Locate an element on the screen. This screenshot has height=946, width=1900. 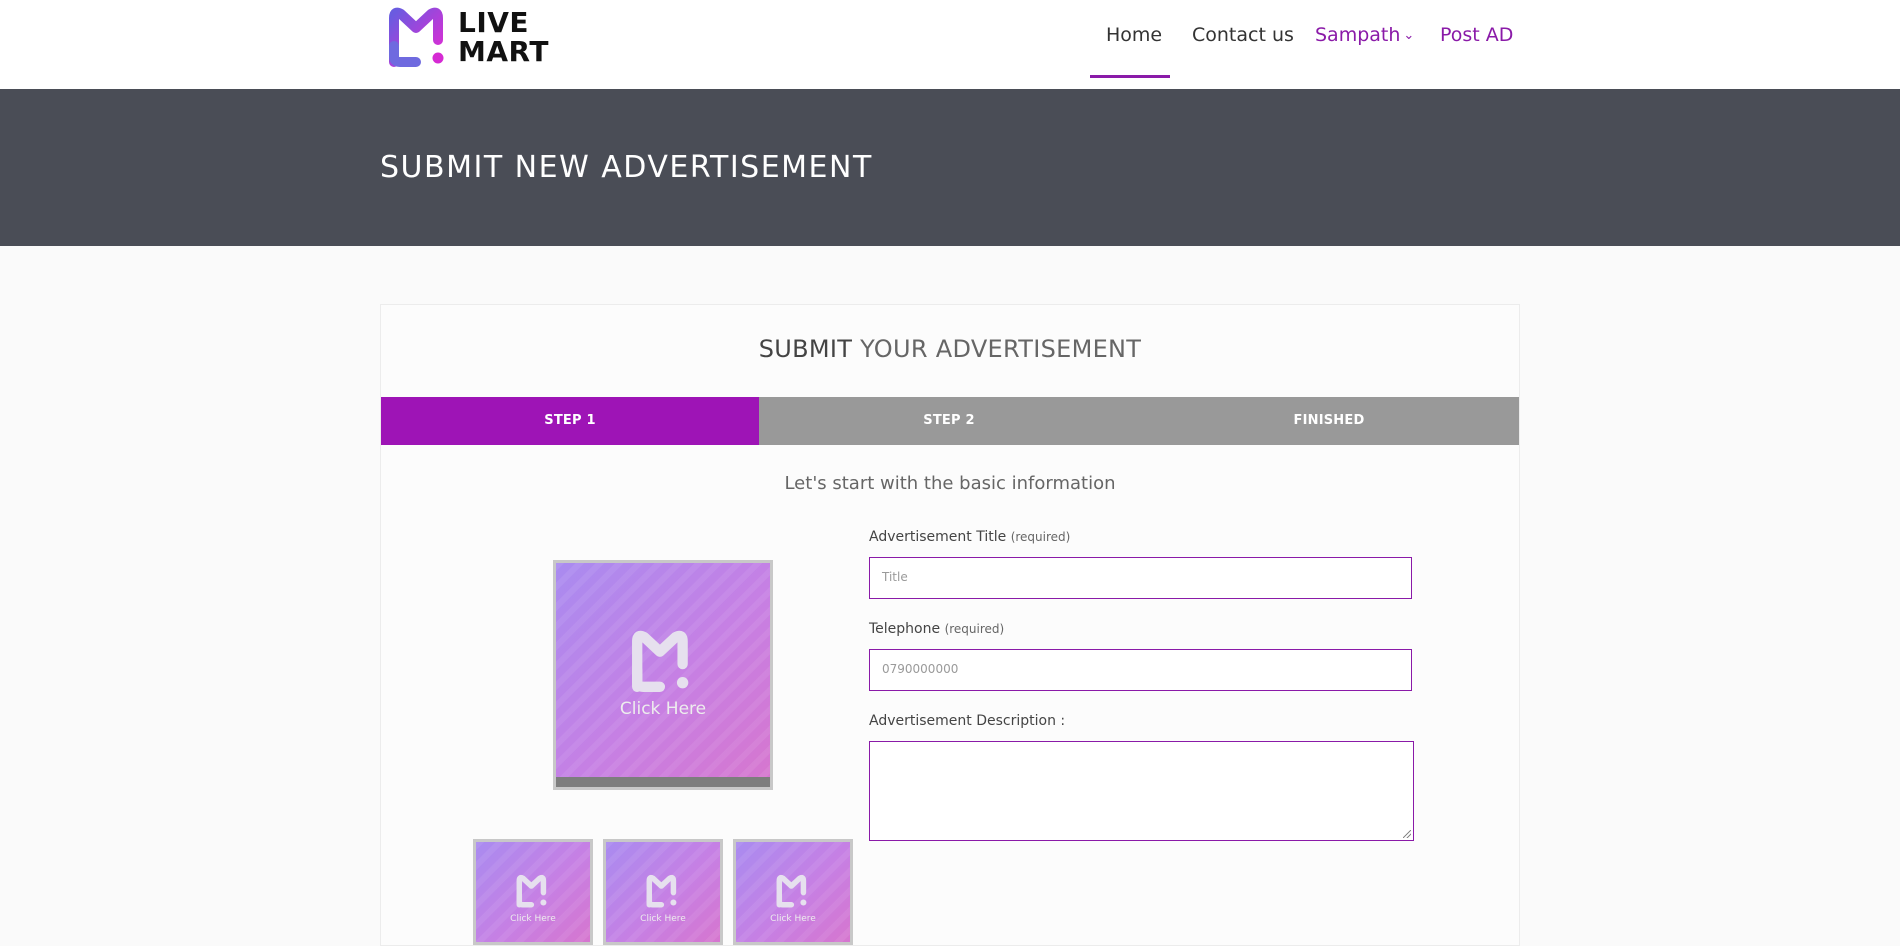
title-label-text: Advertisement Title is located at coordinates (938, 537).